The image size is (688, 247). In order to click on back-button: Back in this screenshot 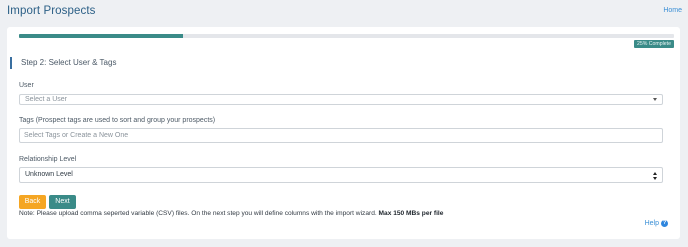, I will do `click(32, 202)`.